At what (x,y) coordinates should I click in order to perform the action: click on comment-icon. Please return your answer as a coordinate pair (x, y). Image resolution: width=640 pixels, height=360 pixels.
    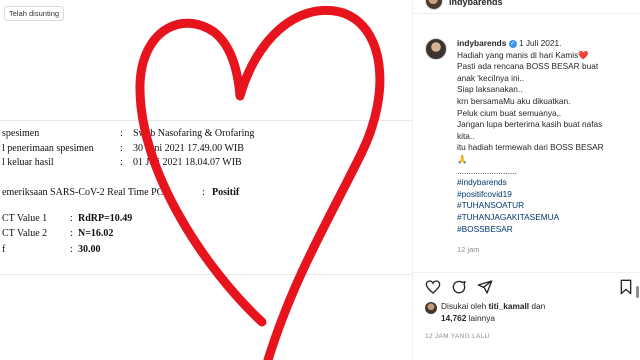
    Looking at the image, I should click on (459, 287).